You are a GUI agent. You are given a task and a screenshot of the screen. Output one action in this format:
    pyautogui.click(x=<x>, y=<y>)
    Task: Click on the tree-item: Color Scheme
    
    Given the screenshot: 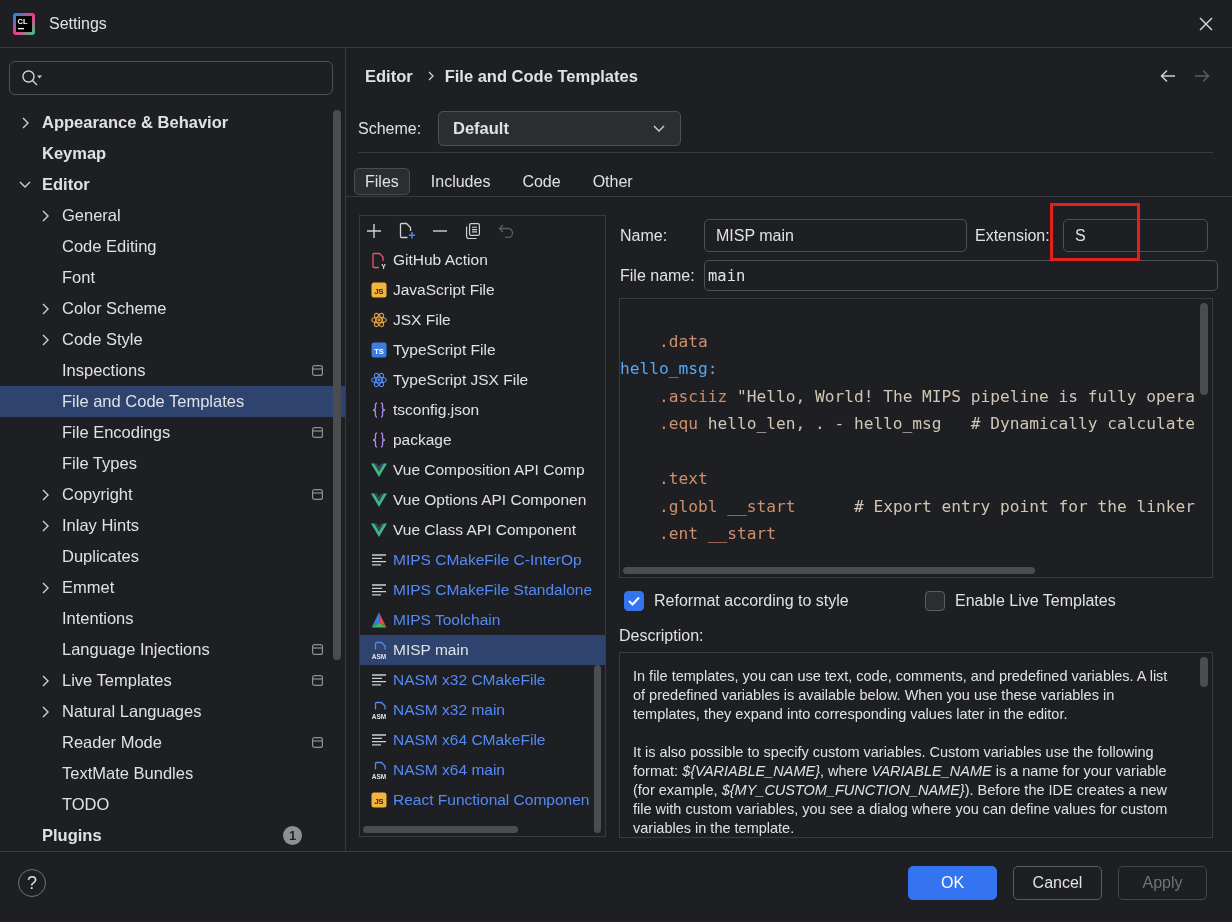 What is the action you would take?
    pyautogui.click(x=172, y=308)
    